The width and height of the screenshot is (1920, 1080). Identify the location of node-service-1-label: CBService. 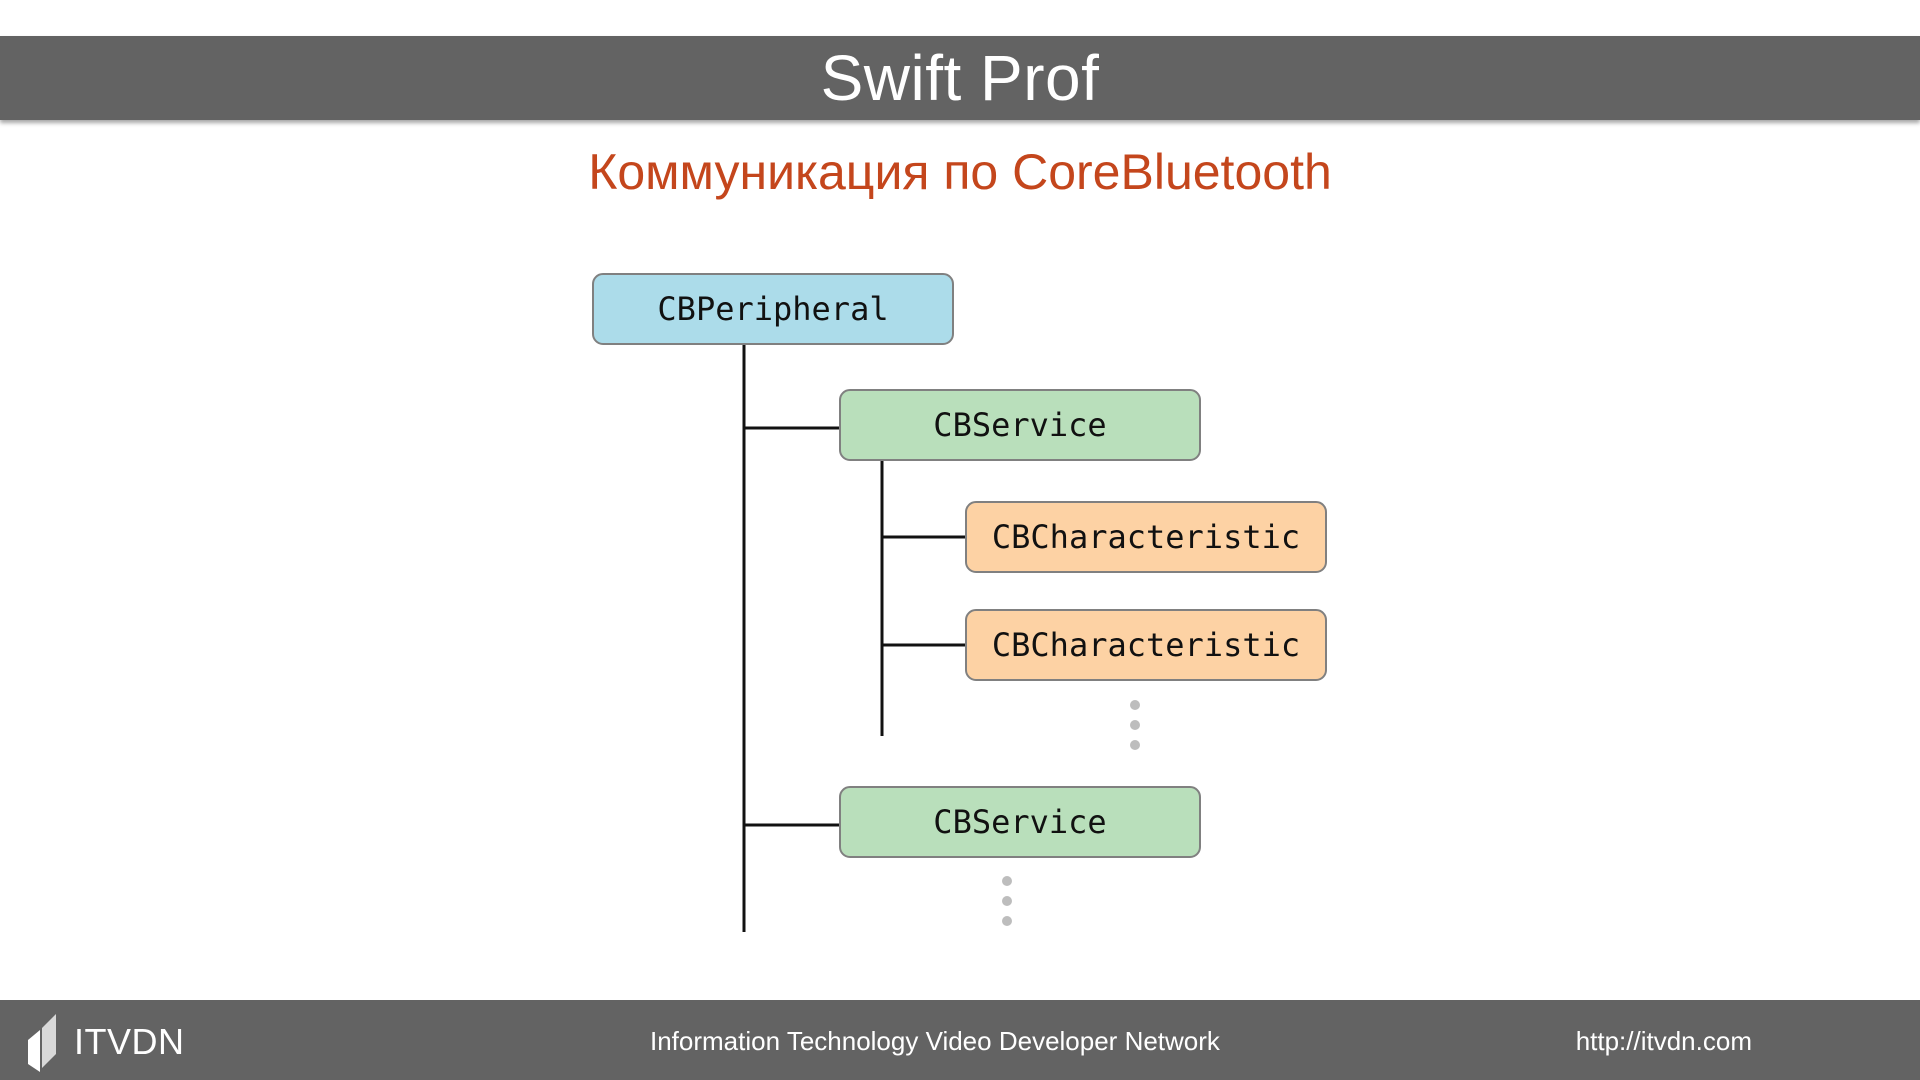
(1019, 425).